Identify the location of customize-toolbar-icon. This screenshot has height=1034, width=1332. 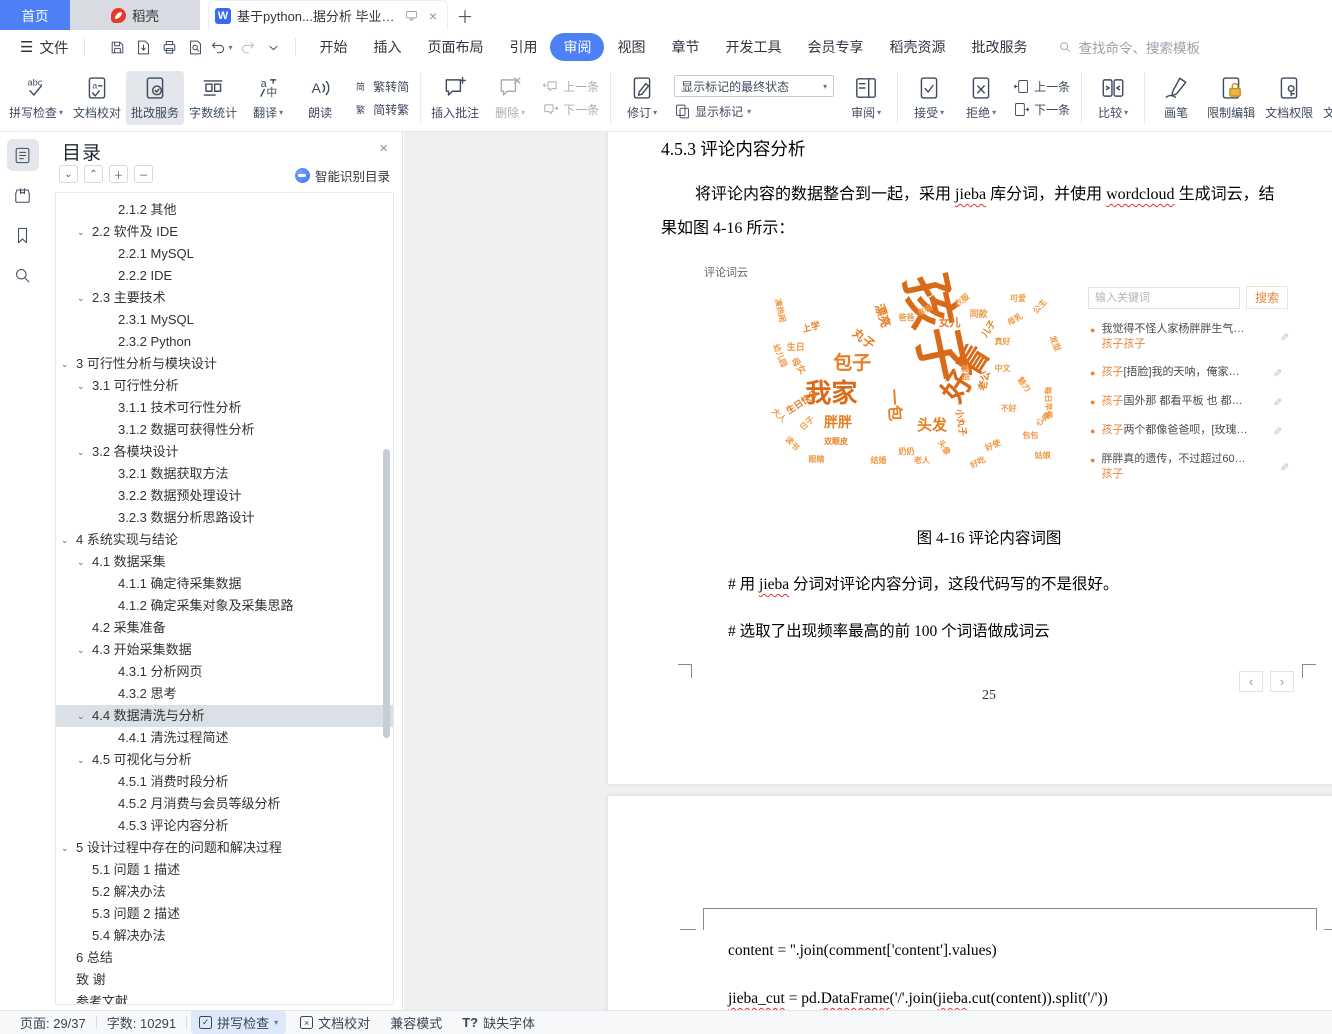
(273, 47).